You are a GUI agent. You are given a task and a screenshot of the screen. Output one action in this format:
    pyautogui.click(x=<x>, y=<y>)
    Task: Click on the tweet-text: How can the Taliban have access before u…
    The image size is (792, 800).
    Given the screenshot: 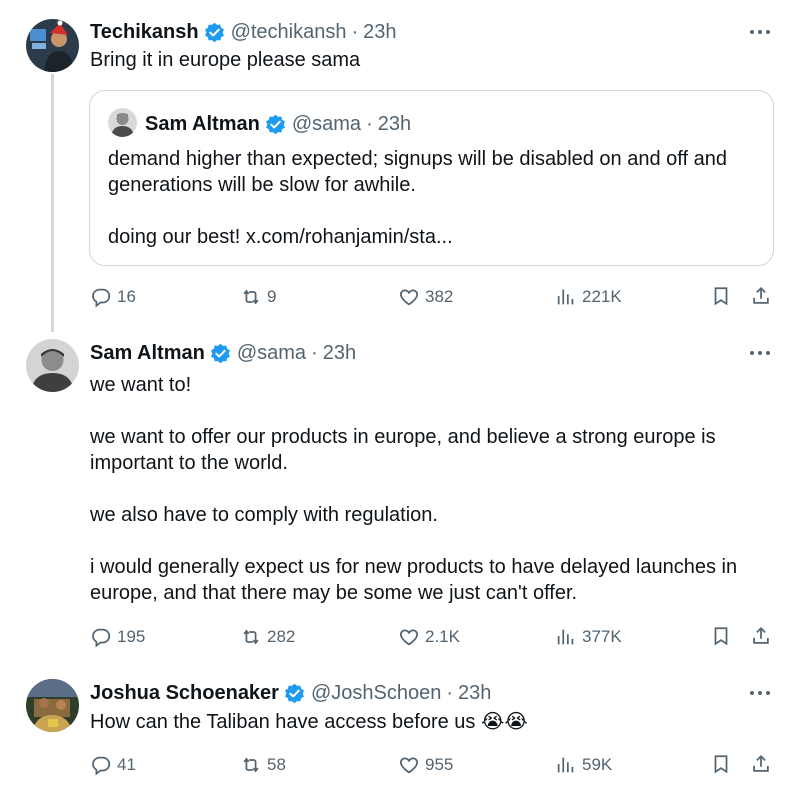 What is the action you would take?
    pyautogui.click(x=309, y=722)
    